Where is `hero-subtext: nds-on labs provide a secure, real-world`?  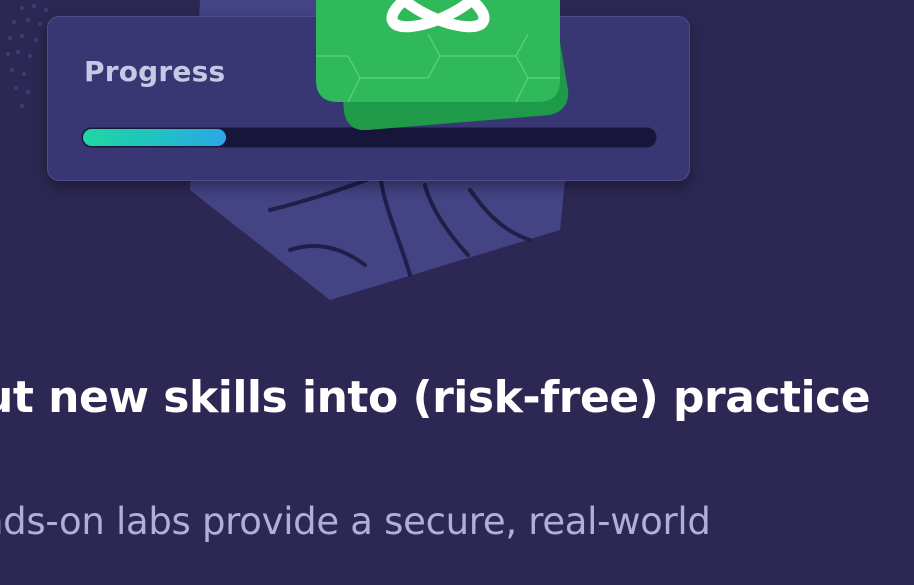 hero-subtext: nds-on labs provide a secure, real-world is located at coordinates (355, 521).